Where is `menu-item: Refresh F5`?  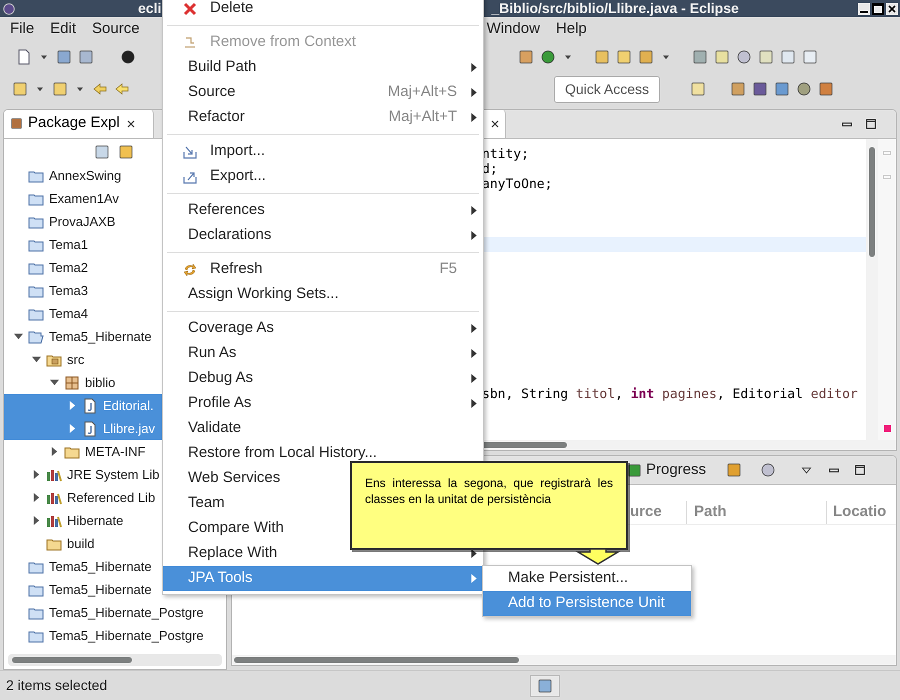
menu-item: Refresh F5 is located at coordinates (323, 269).